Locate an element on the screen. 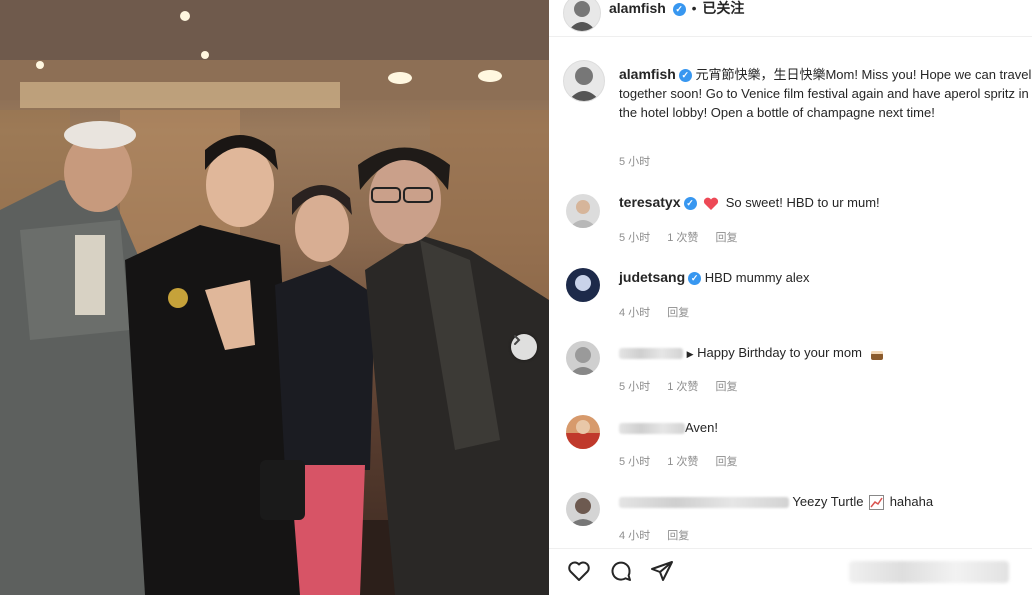 This screenshot has width=1032, height=595. comment-text: Happy Birthday to your mom is located at coordinates (779, 352).